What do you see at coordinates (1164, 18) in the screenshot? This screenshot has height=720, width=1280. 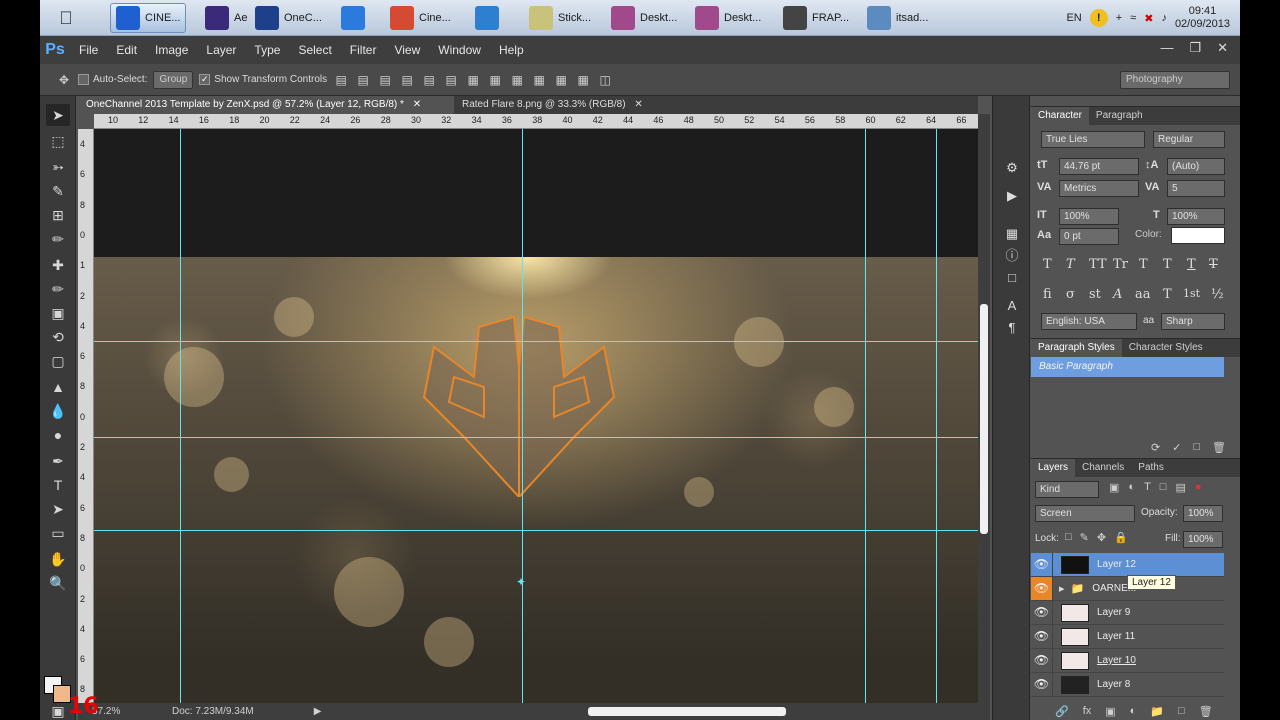 I see `speaker-icon: ♪` at bounding box center [1164, 18].